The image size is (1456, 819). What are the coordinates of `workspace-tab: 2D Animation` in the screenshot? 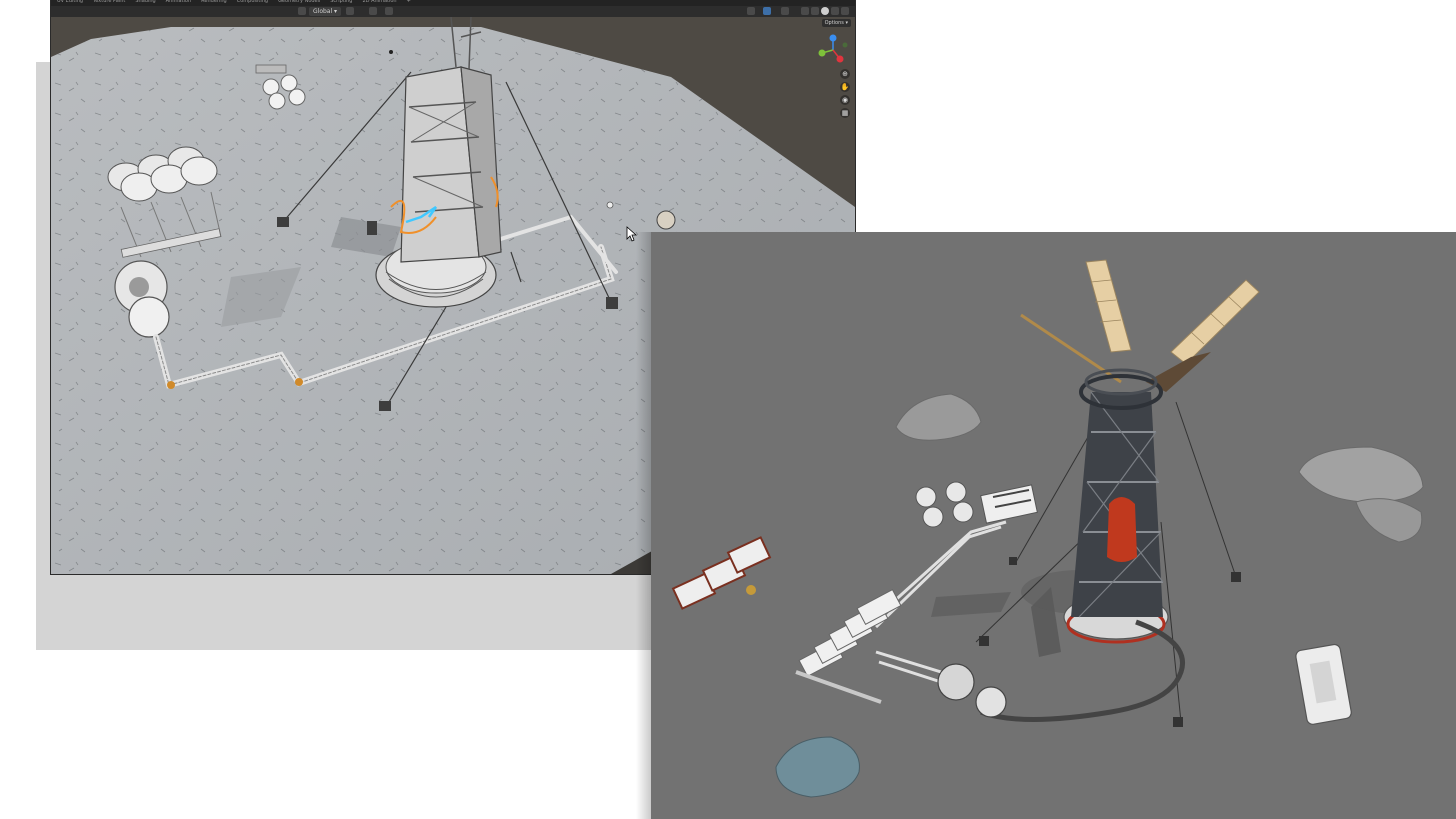 It's located at (379, 2).